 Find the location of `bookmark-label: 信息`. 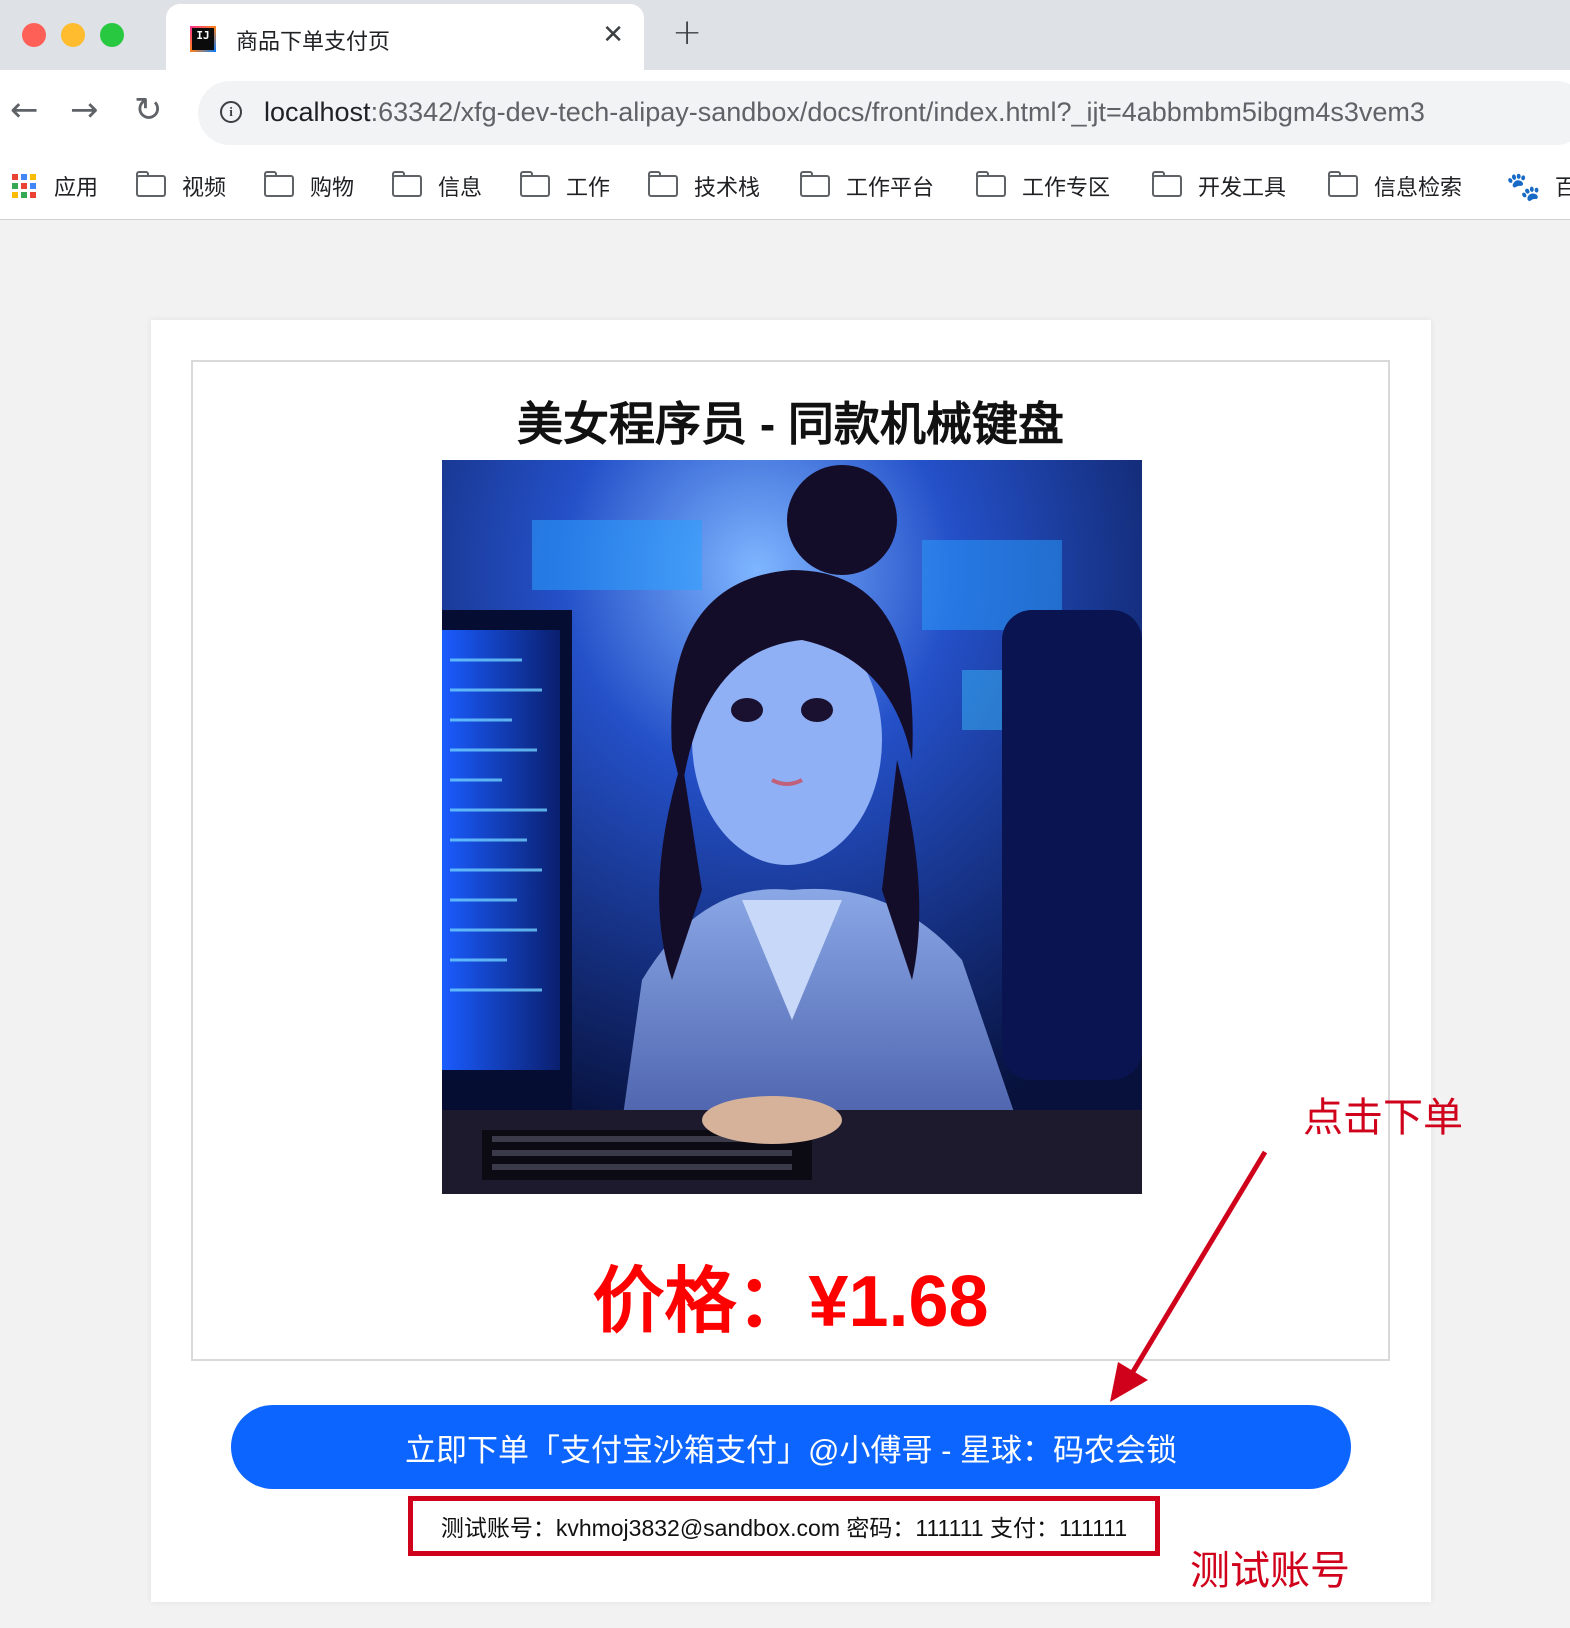

bookmark-label: 信息 is located at coordinates (460, 188).